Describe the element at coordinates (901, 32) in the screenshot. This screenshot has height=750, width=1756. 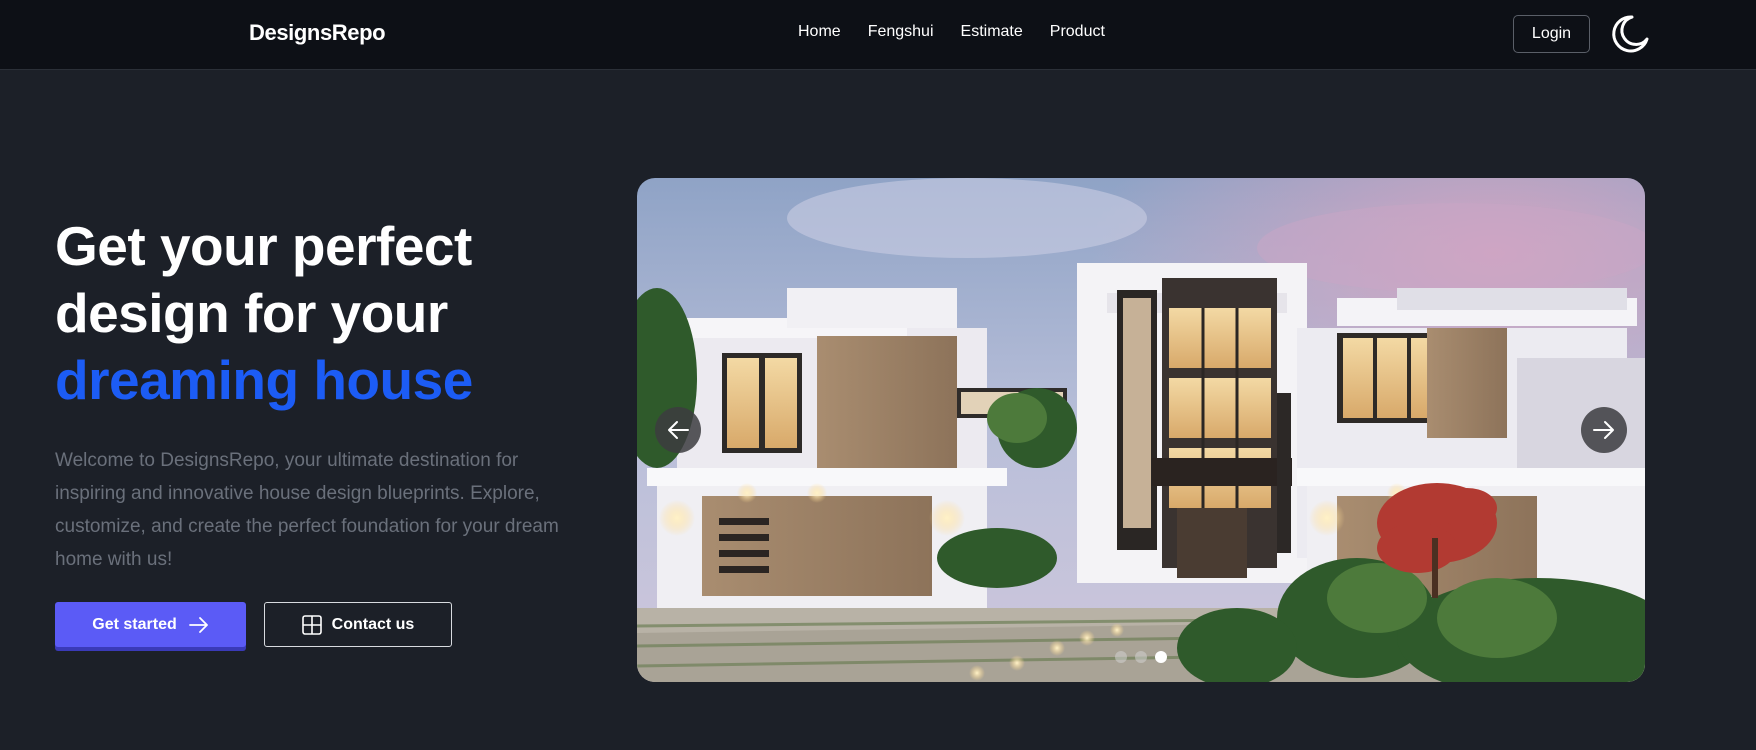
I see `nav-link-fengshui: Fengshui` at that location.